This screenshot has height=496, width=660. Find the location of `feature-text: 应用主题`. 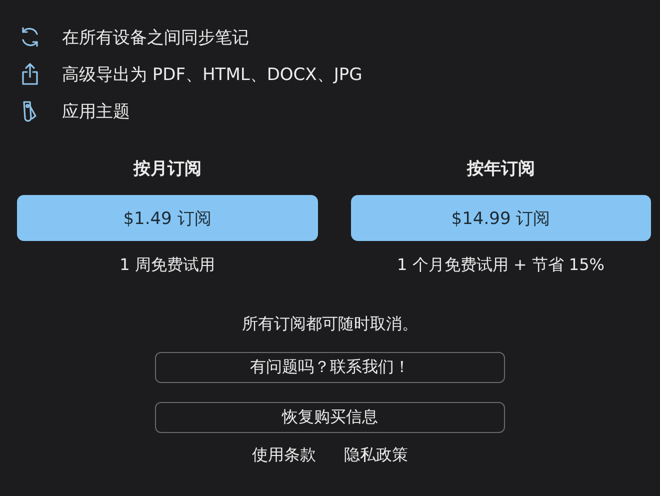

feature-text: 应用主题 is located at coordinates (96, 111).